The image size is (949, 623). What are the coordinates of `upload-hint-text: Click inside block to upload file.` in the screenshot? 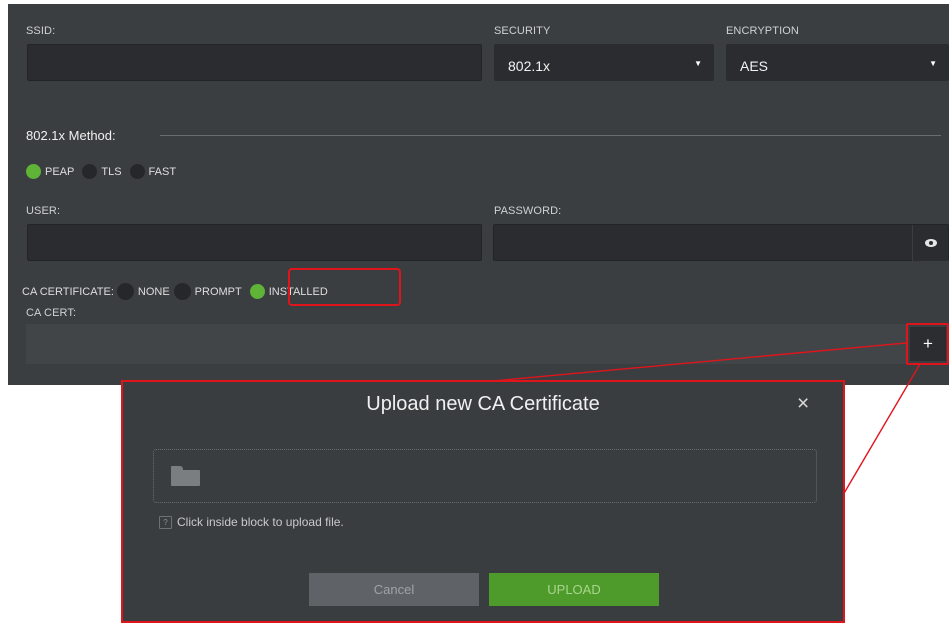 It's located at (260, 522).